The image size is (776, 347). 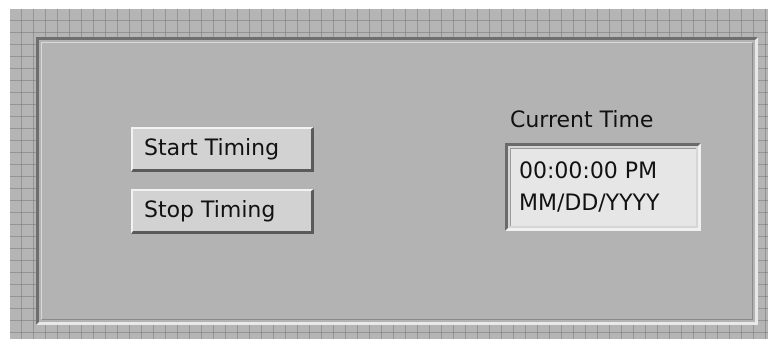 What do you see at coordinates (589, 203) in the screenshot?
I see `current-date-value: MM/DD/YYYY` at bounding box center [589, 203].